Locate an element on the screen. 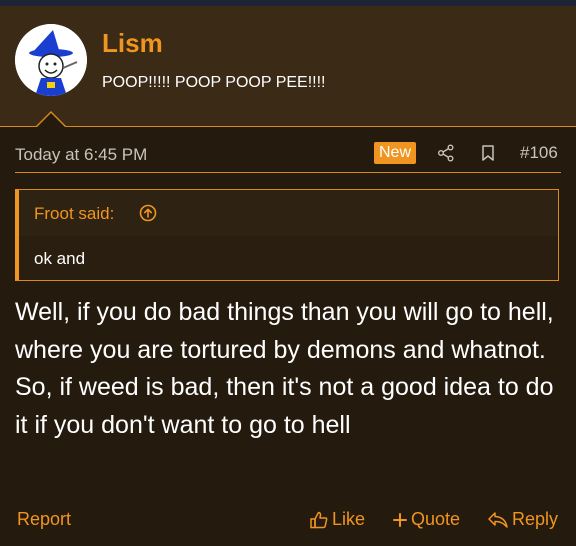 This screenshot has width=576, height=546. username: Lism is located at coordinates (132, 43).